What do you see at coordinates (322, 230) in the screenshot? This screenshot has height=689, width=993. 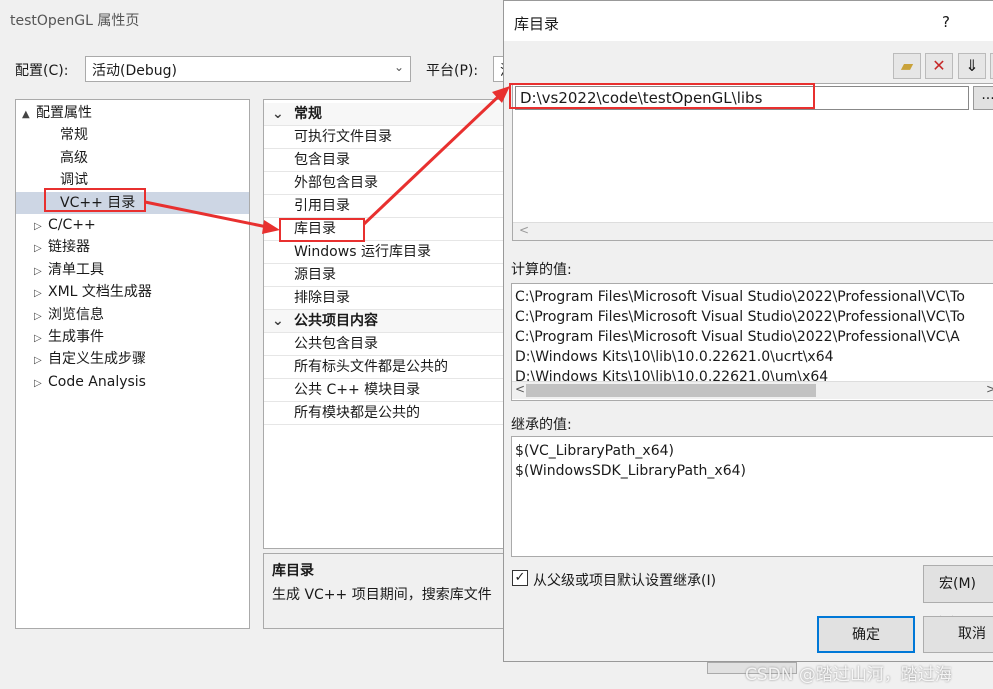 I see `highlight-box-lib-dirs` at bounding box center [322, 230].